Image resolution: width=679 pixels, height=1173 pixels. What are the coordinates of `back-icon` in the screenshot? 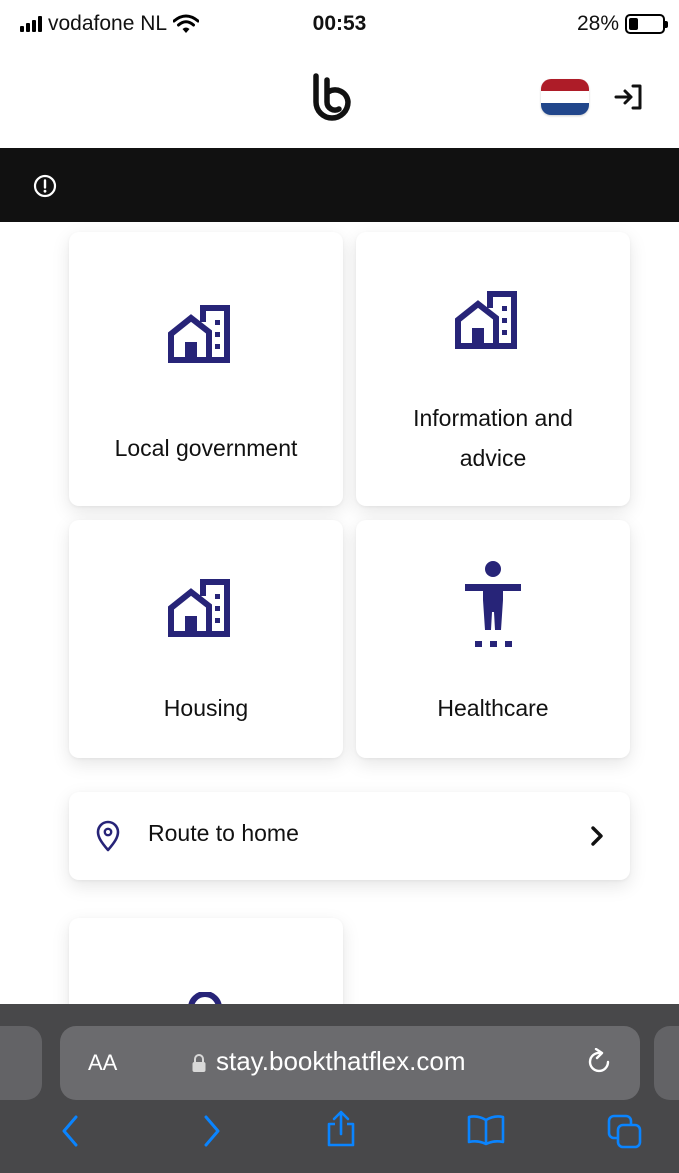 It's located at (70, 1131).